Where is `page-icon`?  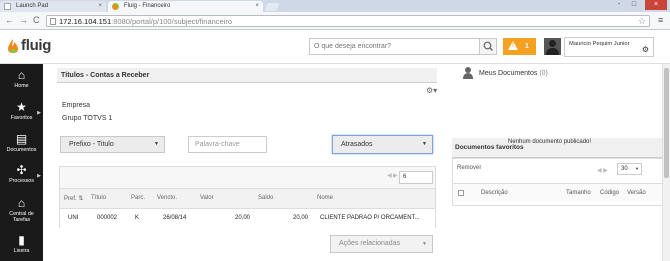
page-icon is located at coordinates (7, 6).